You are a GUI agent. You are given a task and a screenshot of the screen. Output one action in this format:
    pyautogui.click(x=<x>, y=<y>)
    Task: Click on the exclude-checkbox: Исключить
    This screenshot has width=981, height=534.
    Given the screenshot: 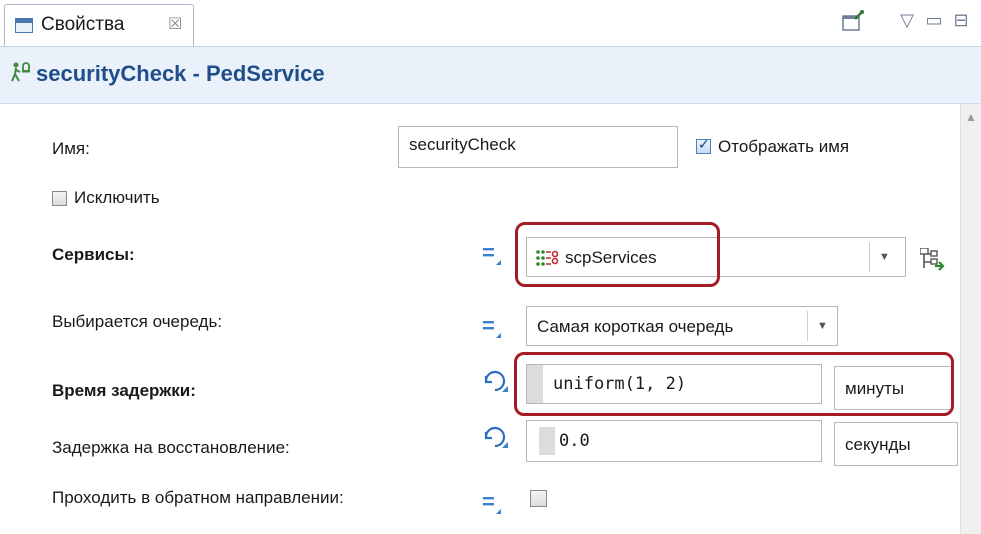 What is the action you would take?
    pyautogui.click(x=142, y=199)
    